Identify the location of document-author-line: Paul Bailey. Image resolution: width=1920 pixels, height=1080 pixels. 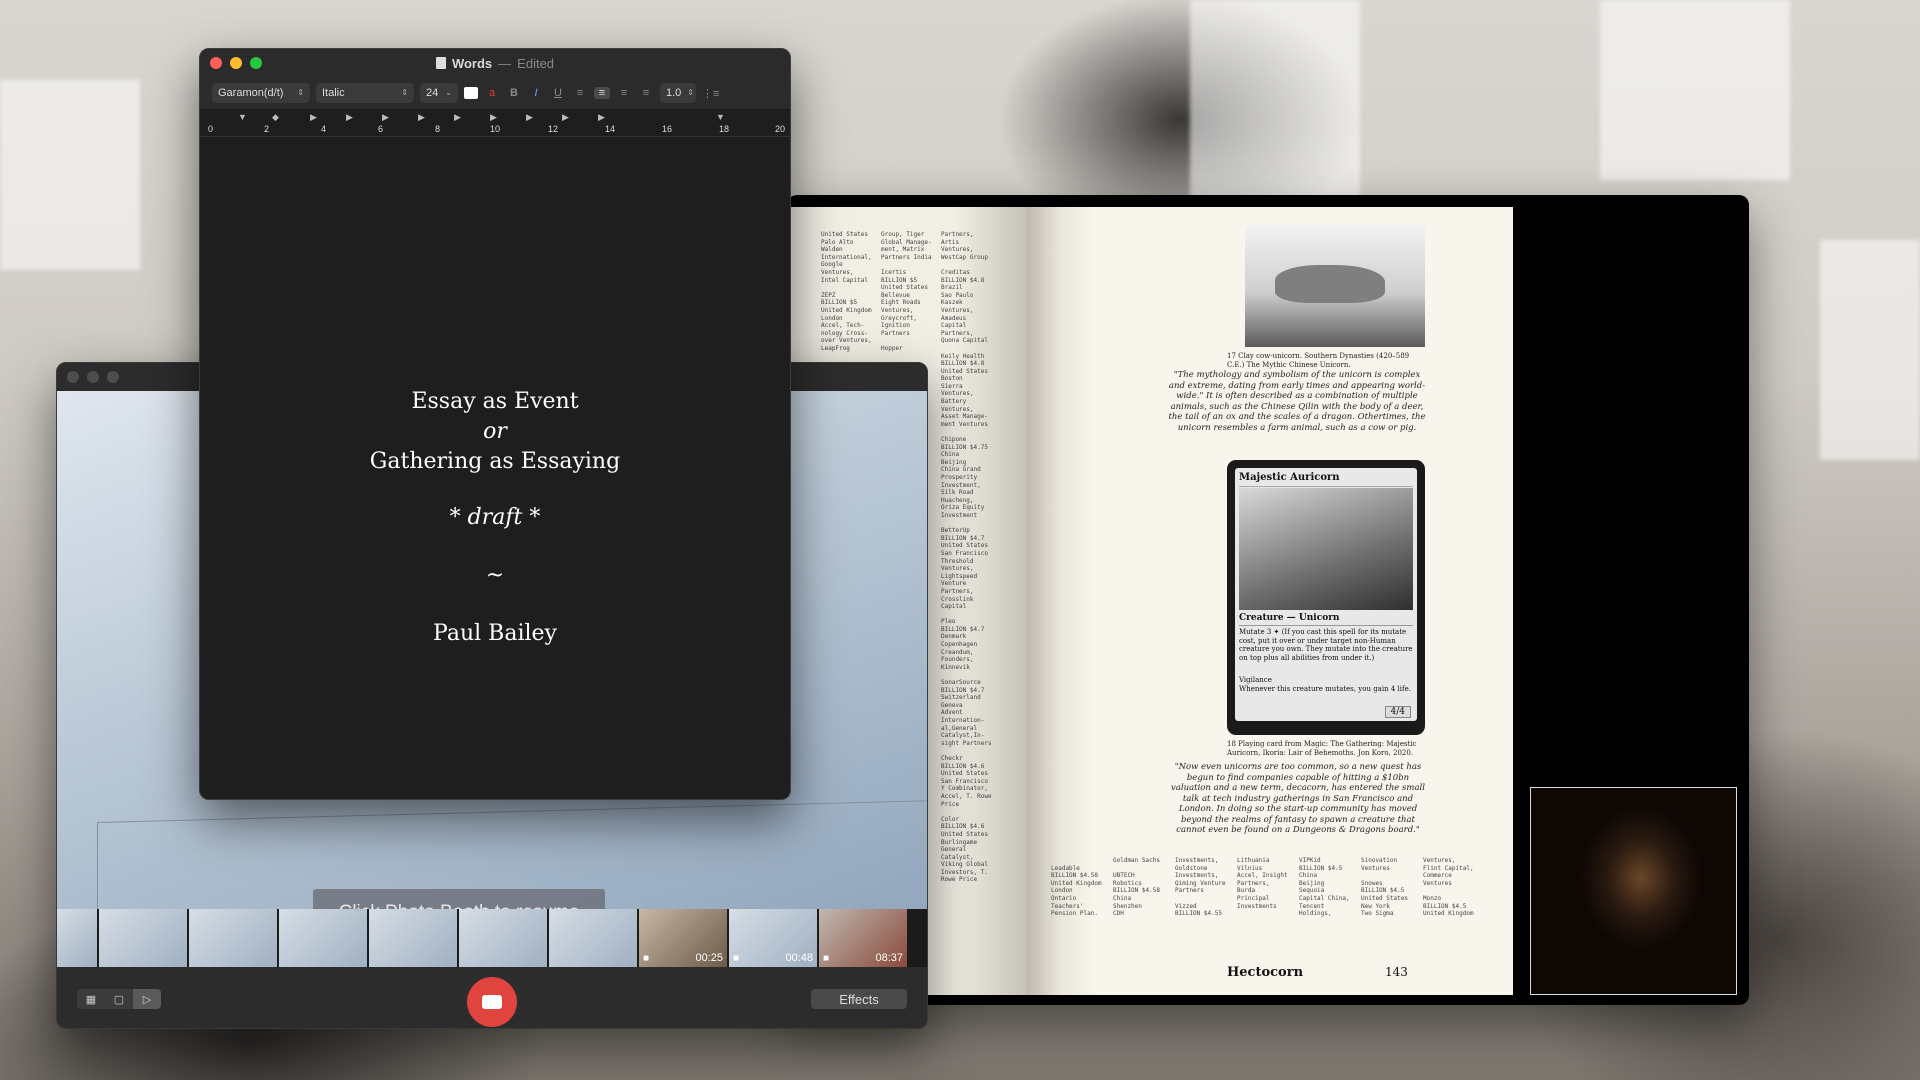
(495, 633).